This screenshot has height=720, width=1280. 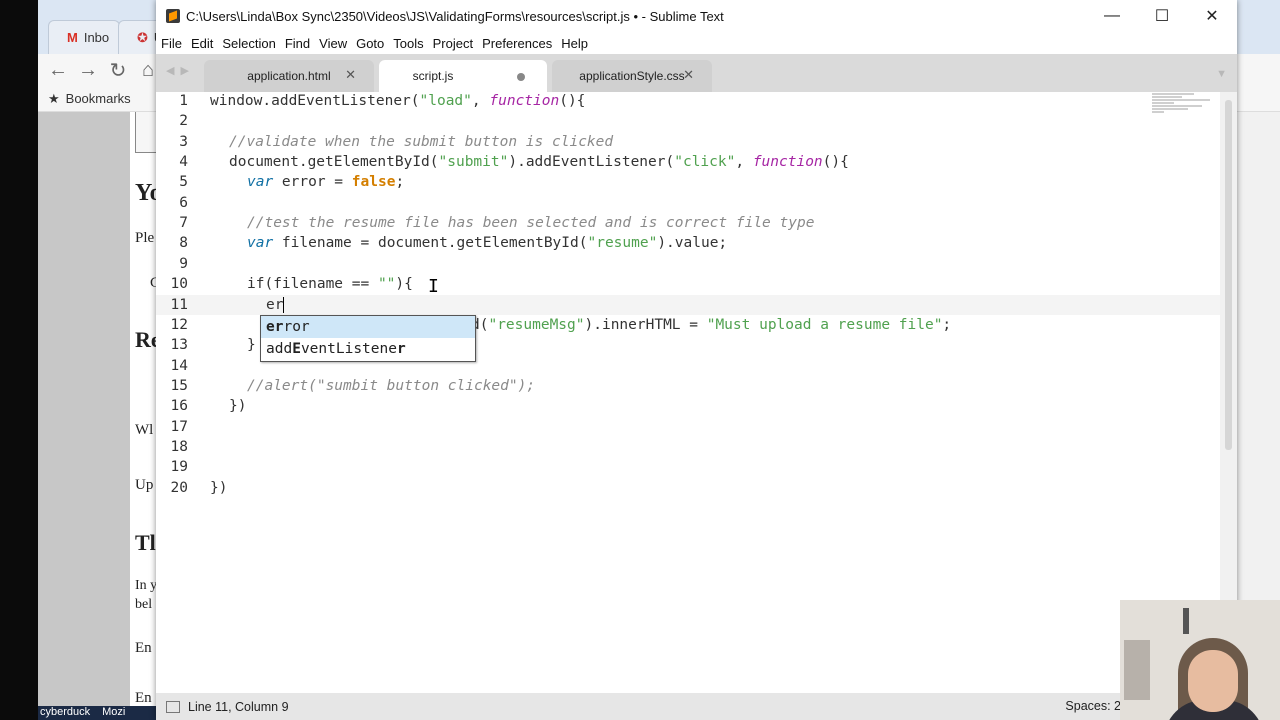 I want to click on browser-tab-label: Inbo, so click(x=96, y=37).